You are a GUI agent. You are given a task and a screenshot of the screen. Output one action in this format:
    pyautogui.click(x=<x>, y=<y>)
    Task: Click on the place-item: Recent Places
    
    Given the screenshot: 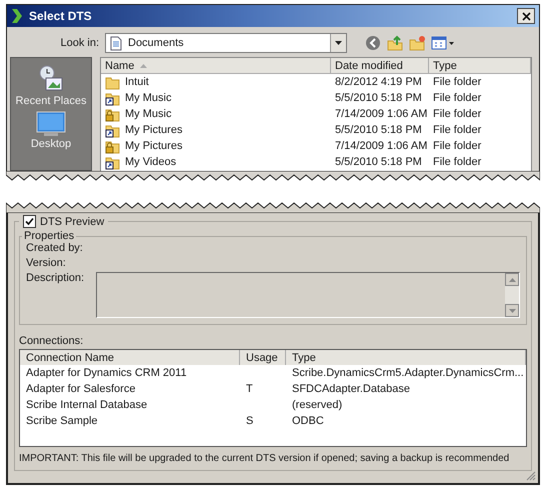 What is the action you would take?
    pyautogui.click(x=51, y=85)
    